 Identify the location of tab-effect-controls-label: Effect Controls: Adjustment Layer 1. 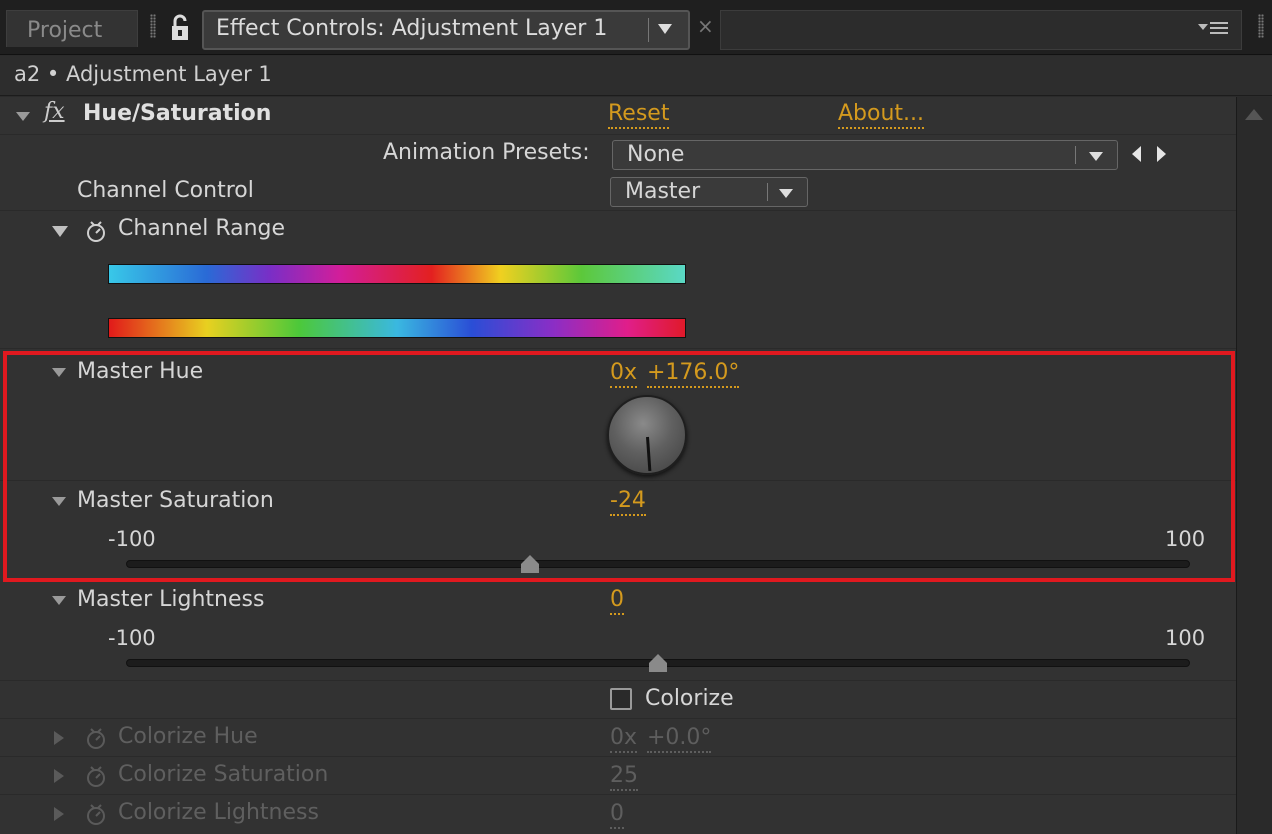
(412, 28).